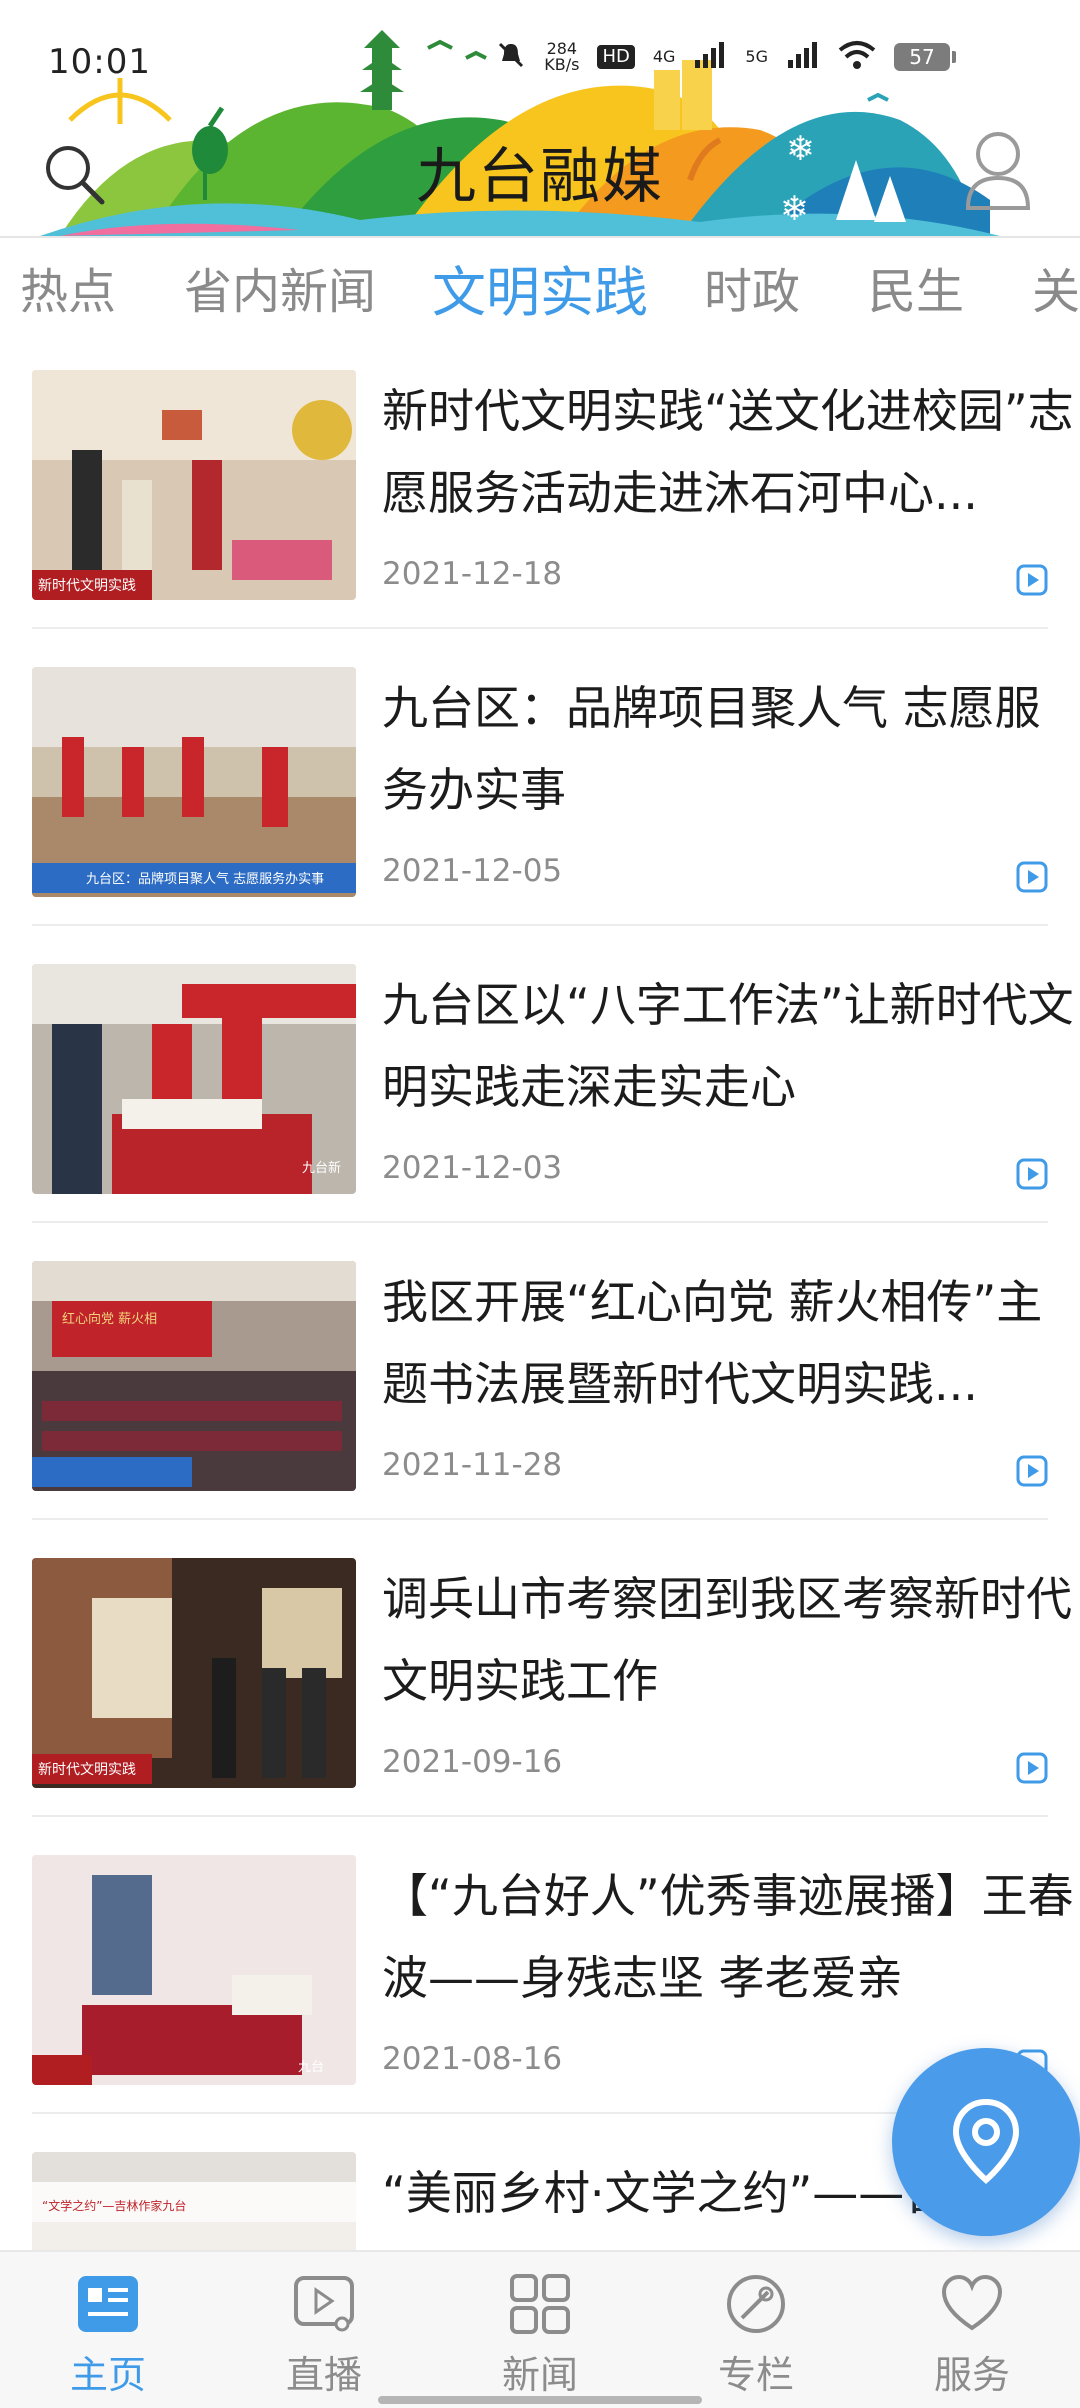 The height and width of the screenshot is (2408, 1080). What do you see at coordinates (755, 2375) in the screenshot?
I see `nav-label: 专栏` at bounding box center [755, 2375].